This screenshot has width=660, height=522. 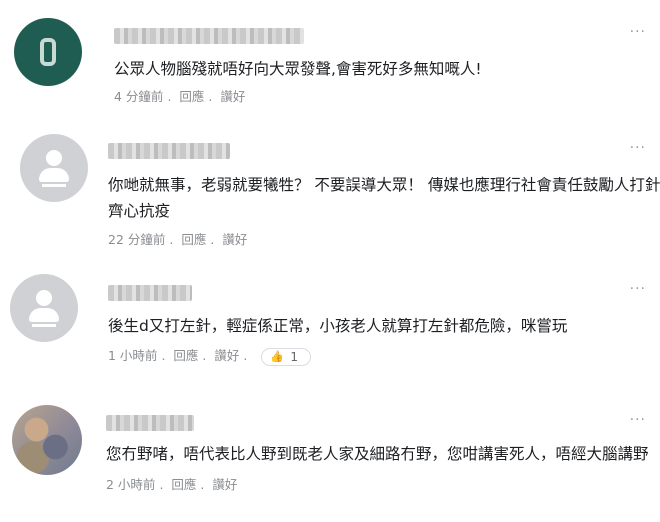 What do you see at coordinates (298, 69) in the screenshot?
I see `comment-text: 公眾人物腦殘就唔好向大眾發聲,會害死好多無知嘅人!` at bounding box center [298, 69].